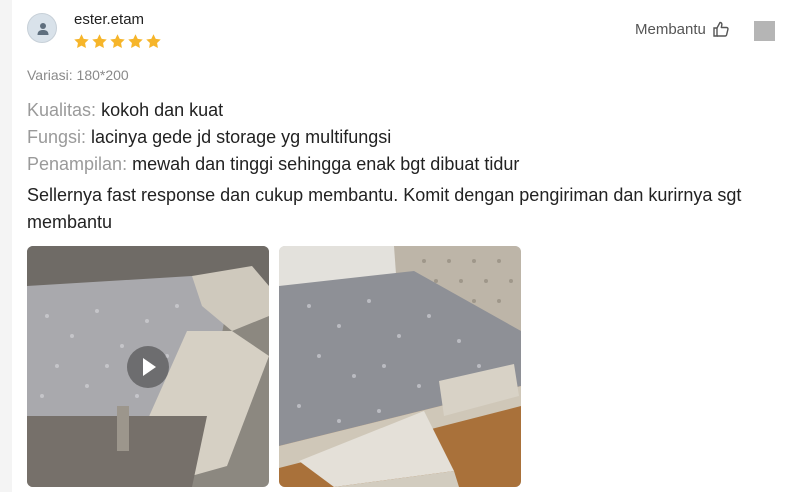 The width and height of the screenshot is (793, 492). I want to click on play-button, so click(148, 367).